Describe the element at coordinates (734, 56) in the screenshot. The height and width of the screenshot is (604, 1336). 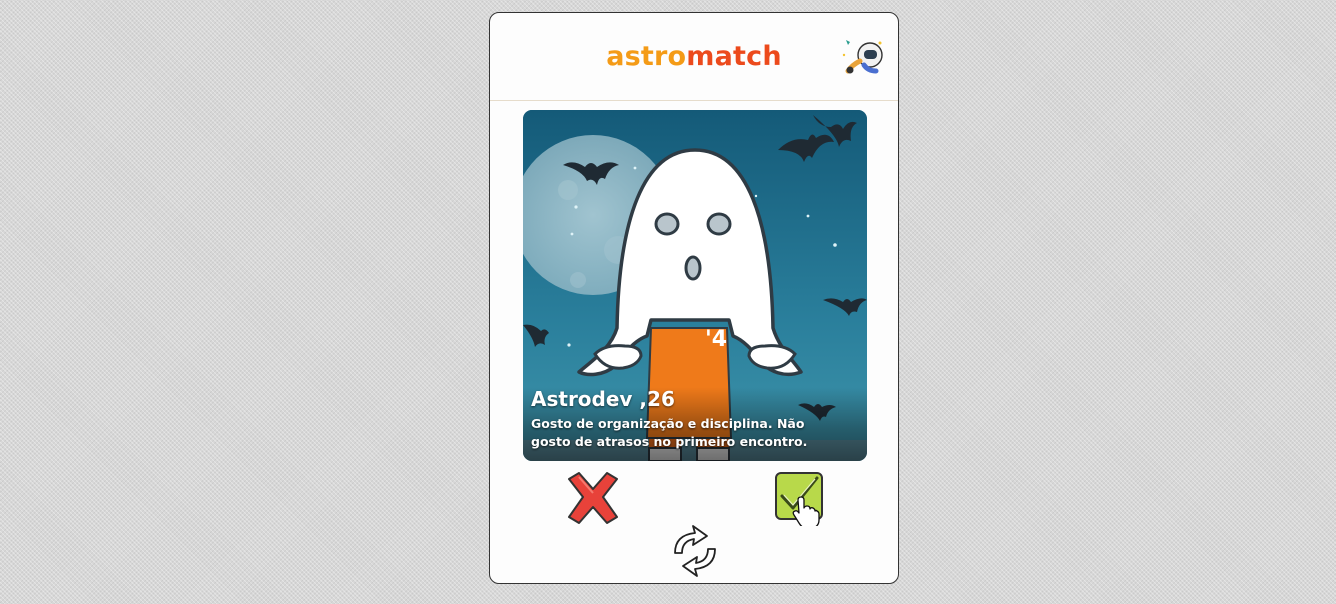
I see `logo-match: match` at that location.